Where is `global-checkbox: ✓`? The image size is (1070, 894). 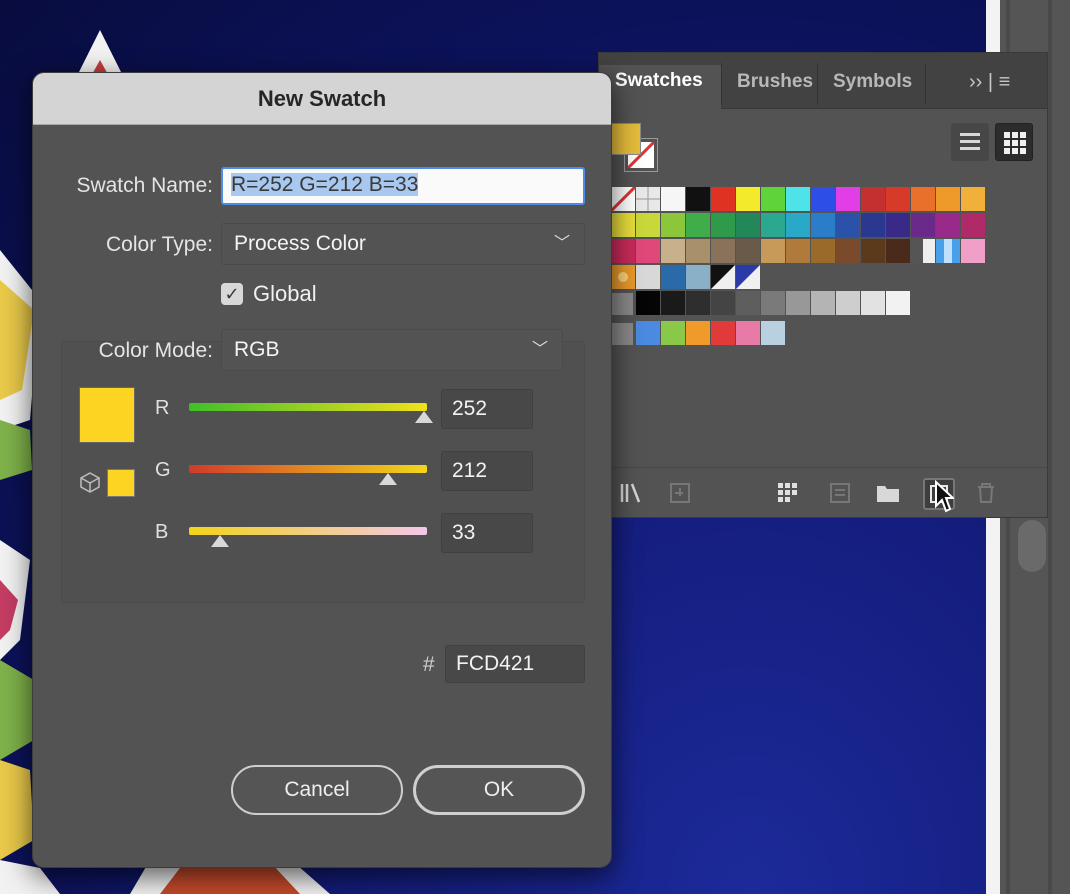 global-checkbox: ✓ is located at coordinates (232, 294).